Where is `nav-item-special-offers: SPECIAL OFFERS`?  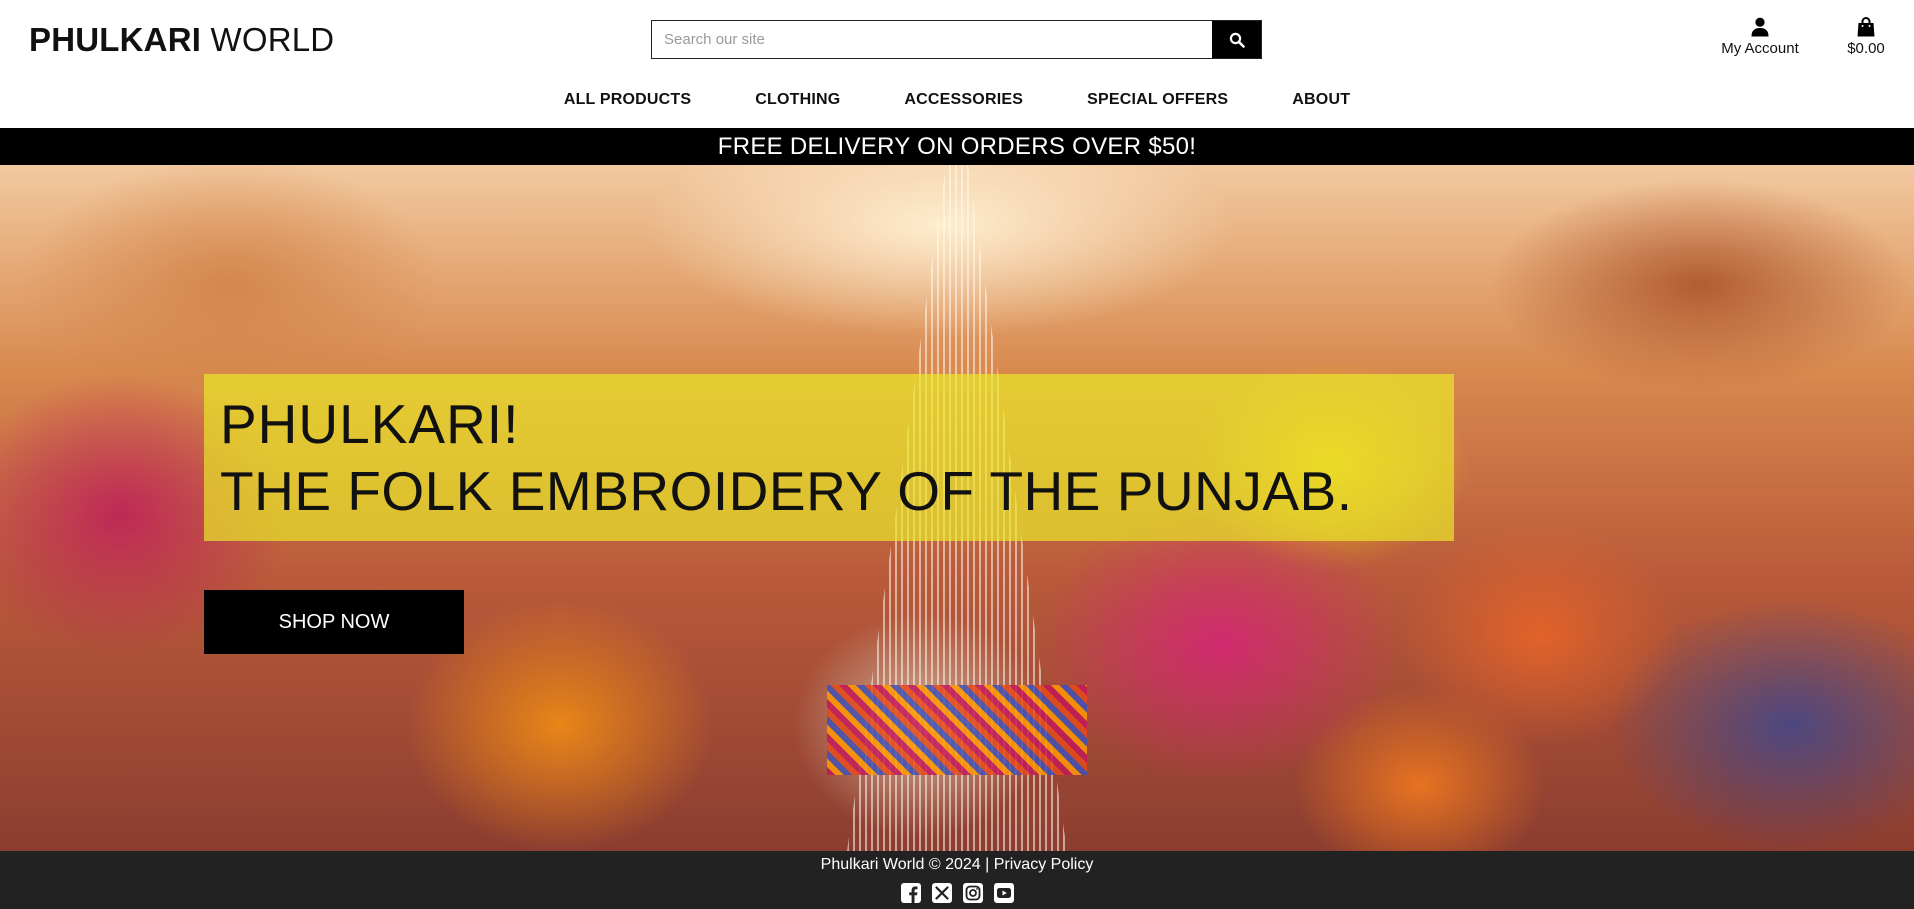
nav-item-special-offers: SPECIAL OFFERS is located at coordinates (1157, 100).